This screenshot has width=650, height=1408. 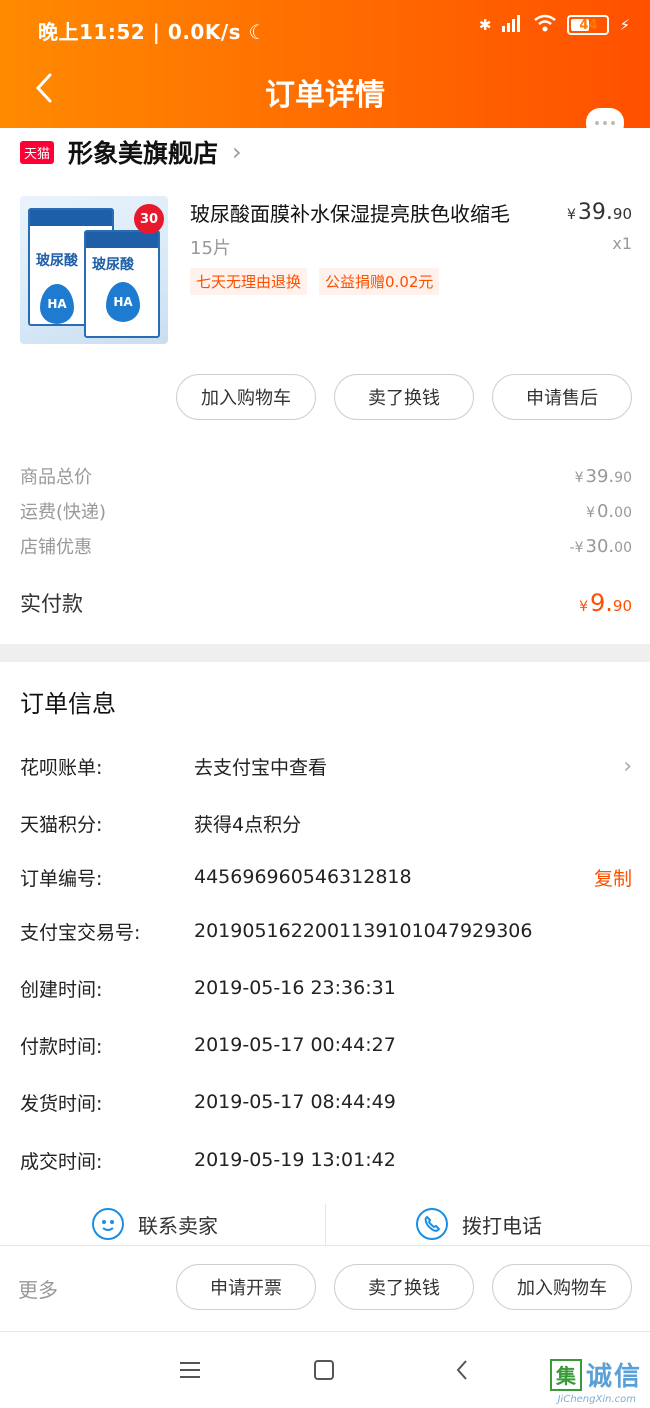 I want to click on home-nav-button, so click(x=324, y=1370).